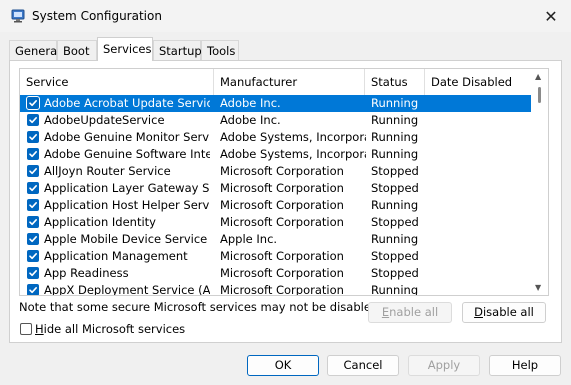 The width and height of the screenshot is (571, 385). I want to click on cancel-button: Cancel, so click(363, 365).